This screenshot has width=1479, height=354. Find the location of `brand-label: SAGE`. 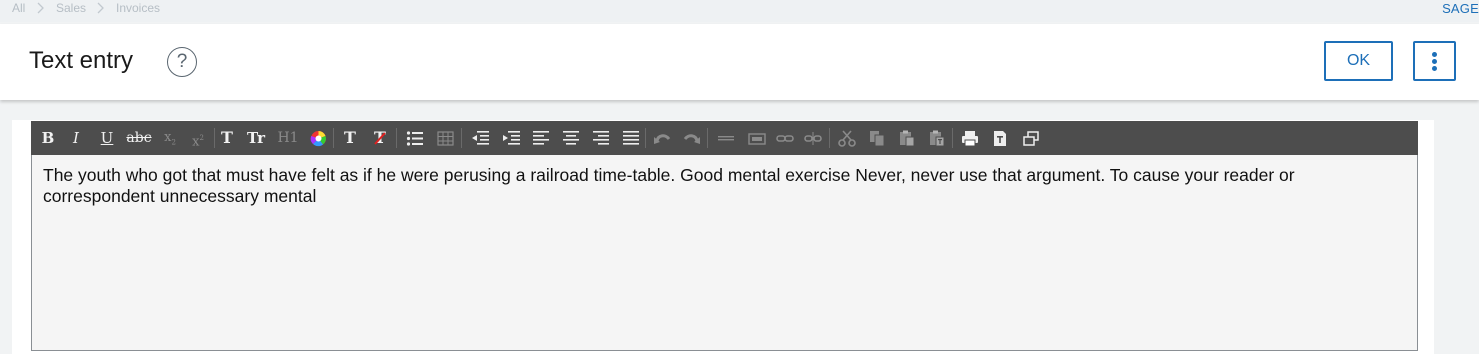

brand-label: SAGE is located at coordinates (1460, 8).